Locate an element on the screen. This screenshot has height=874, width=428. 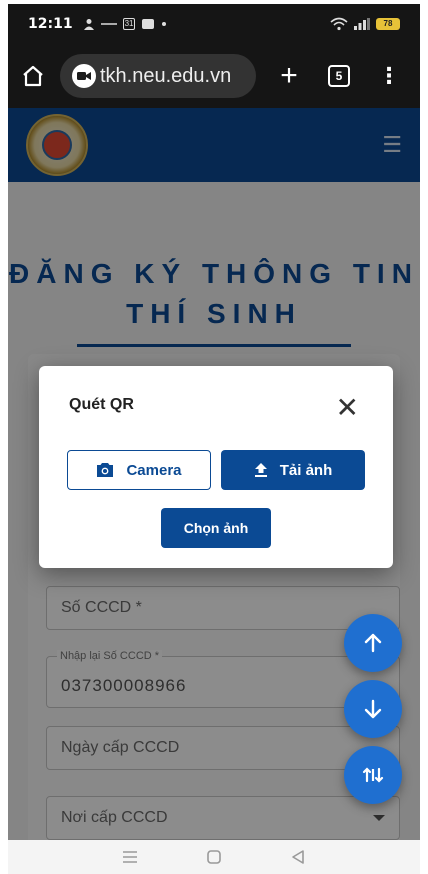
scroll-up-button is located at coordinates (373, 643).